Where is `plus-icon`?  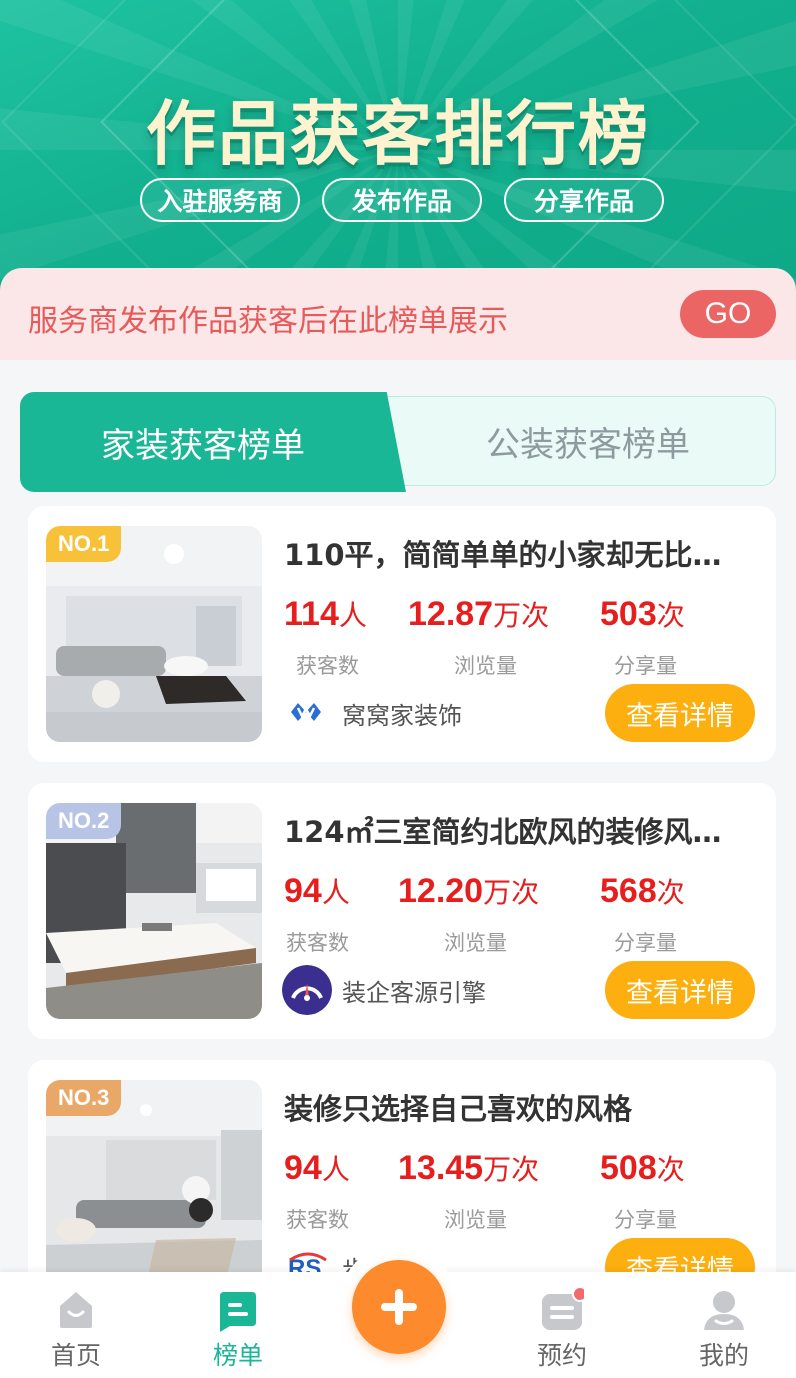 plus-icon is located at coordinates (399, 1307).